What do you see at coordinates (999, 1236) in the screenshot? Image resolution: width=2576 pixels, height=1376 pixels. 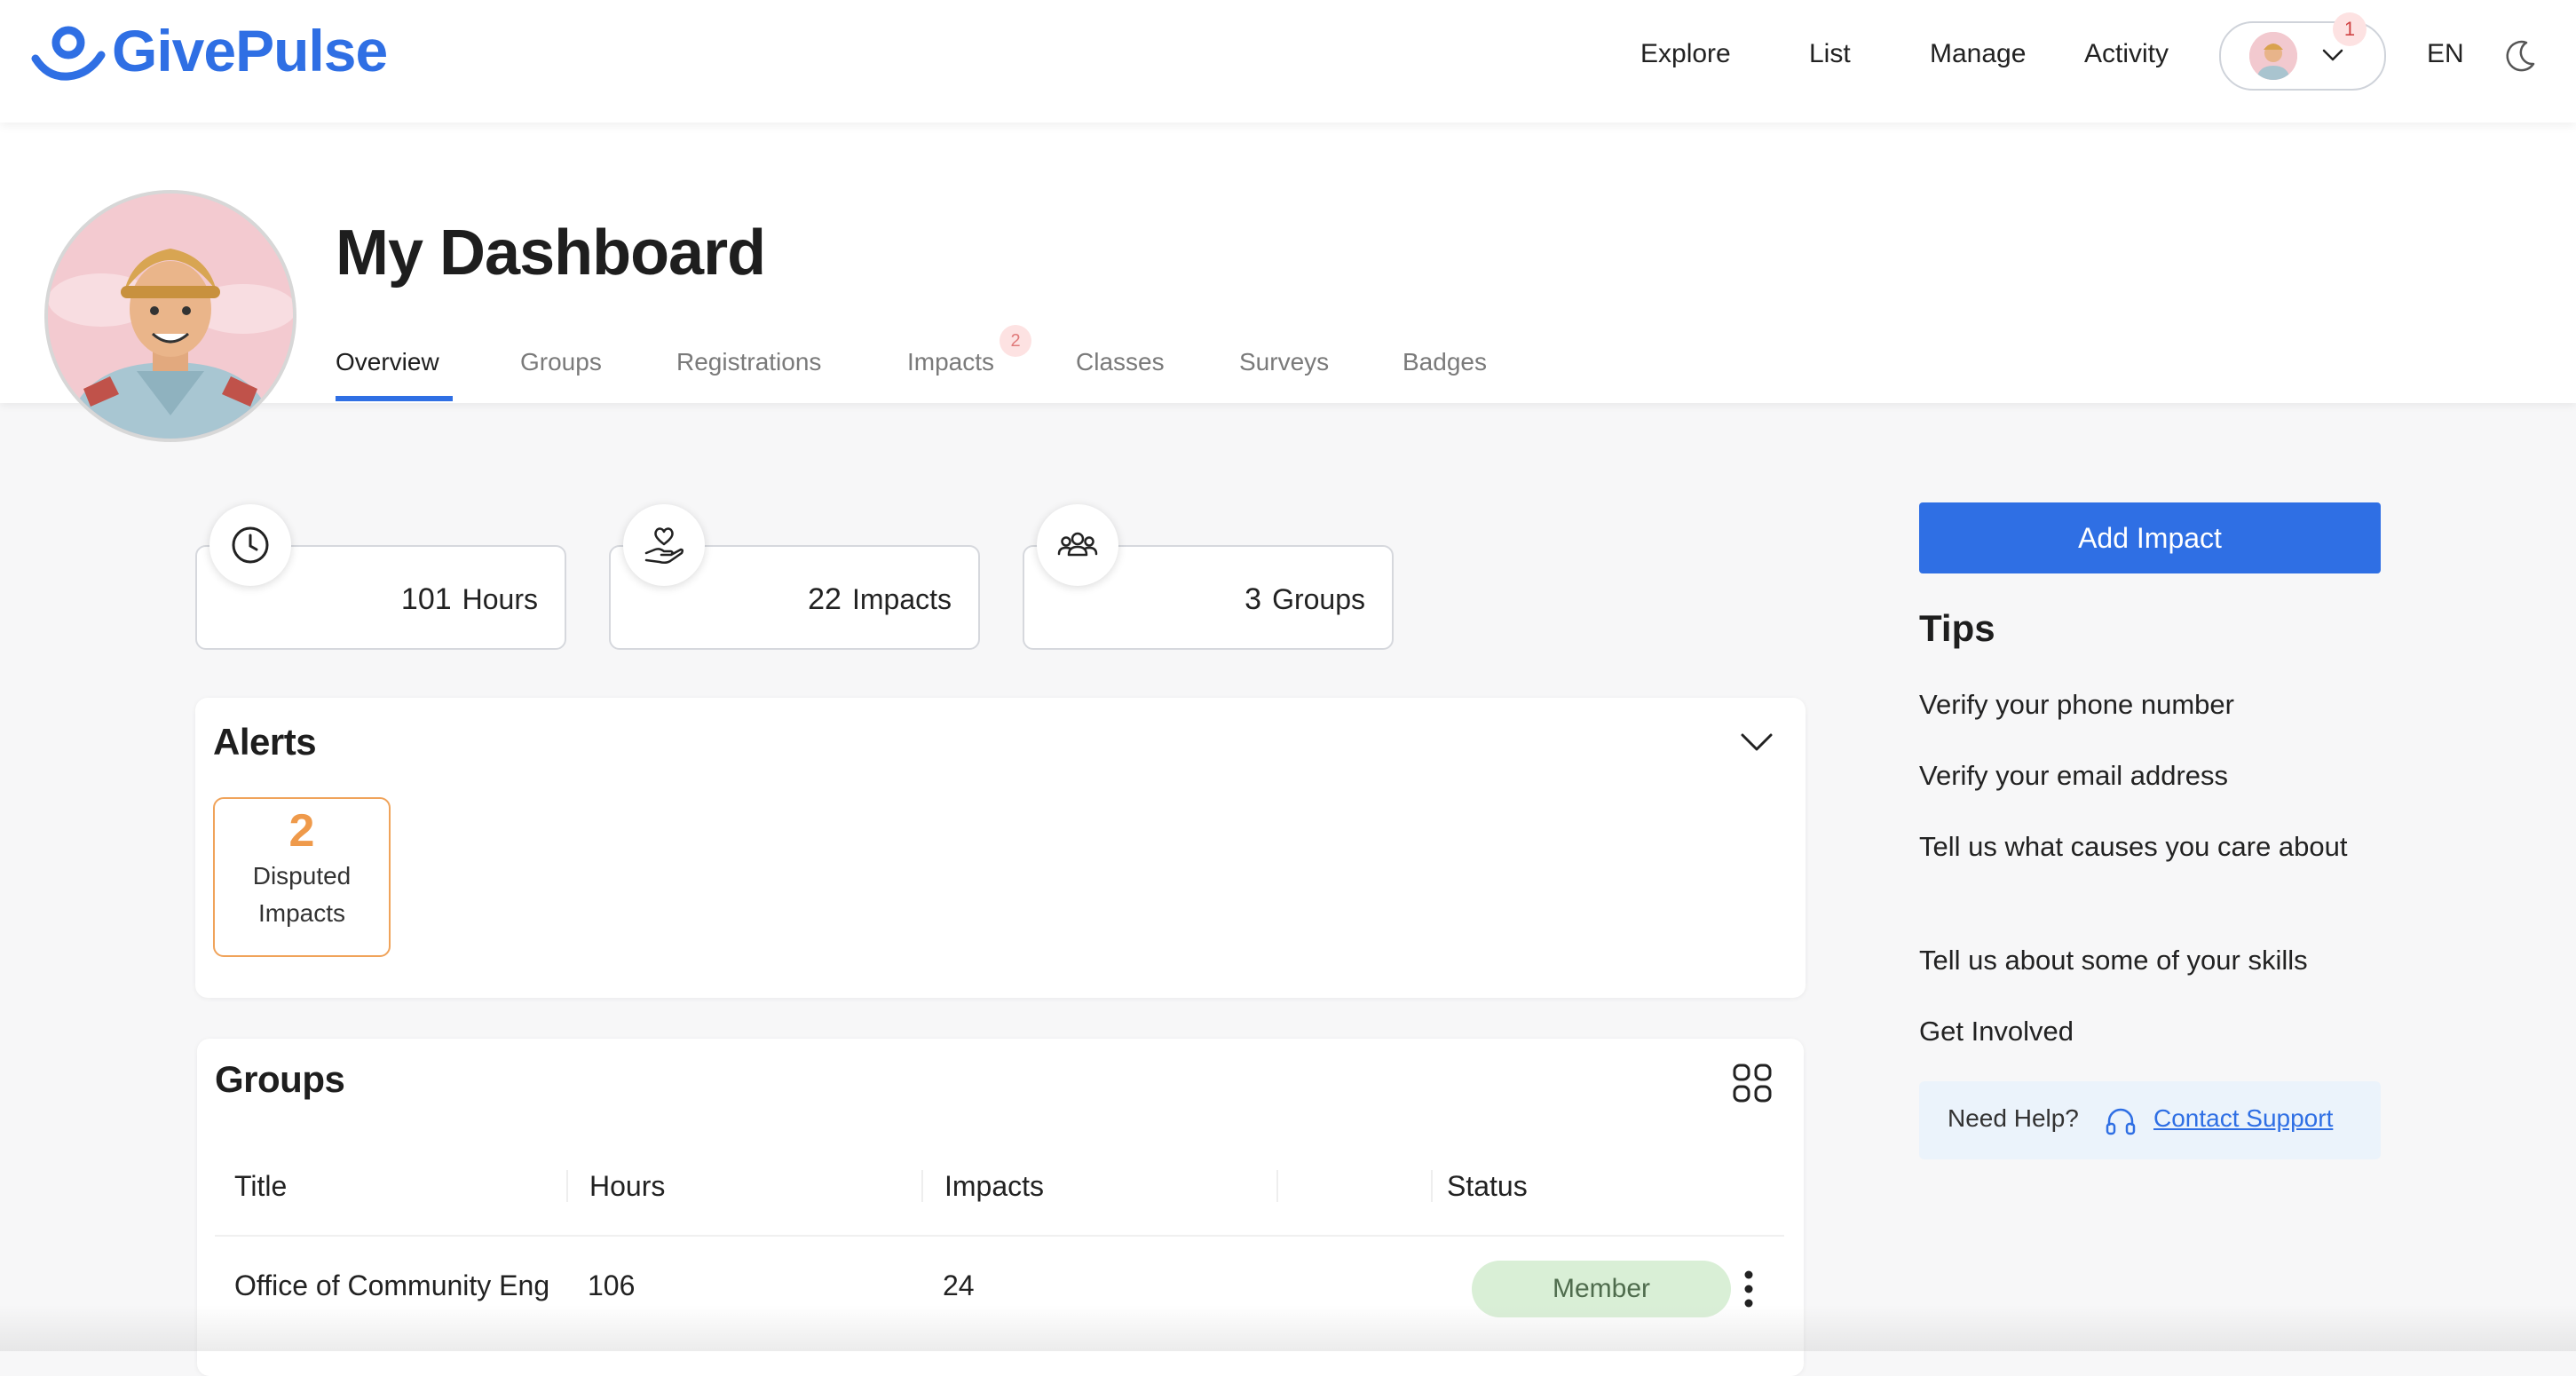 I see `table-divider` at bounding box center [999, 1236].